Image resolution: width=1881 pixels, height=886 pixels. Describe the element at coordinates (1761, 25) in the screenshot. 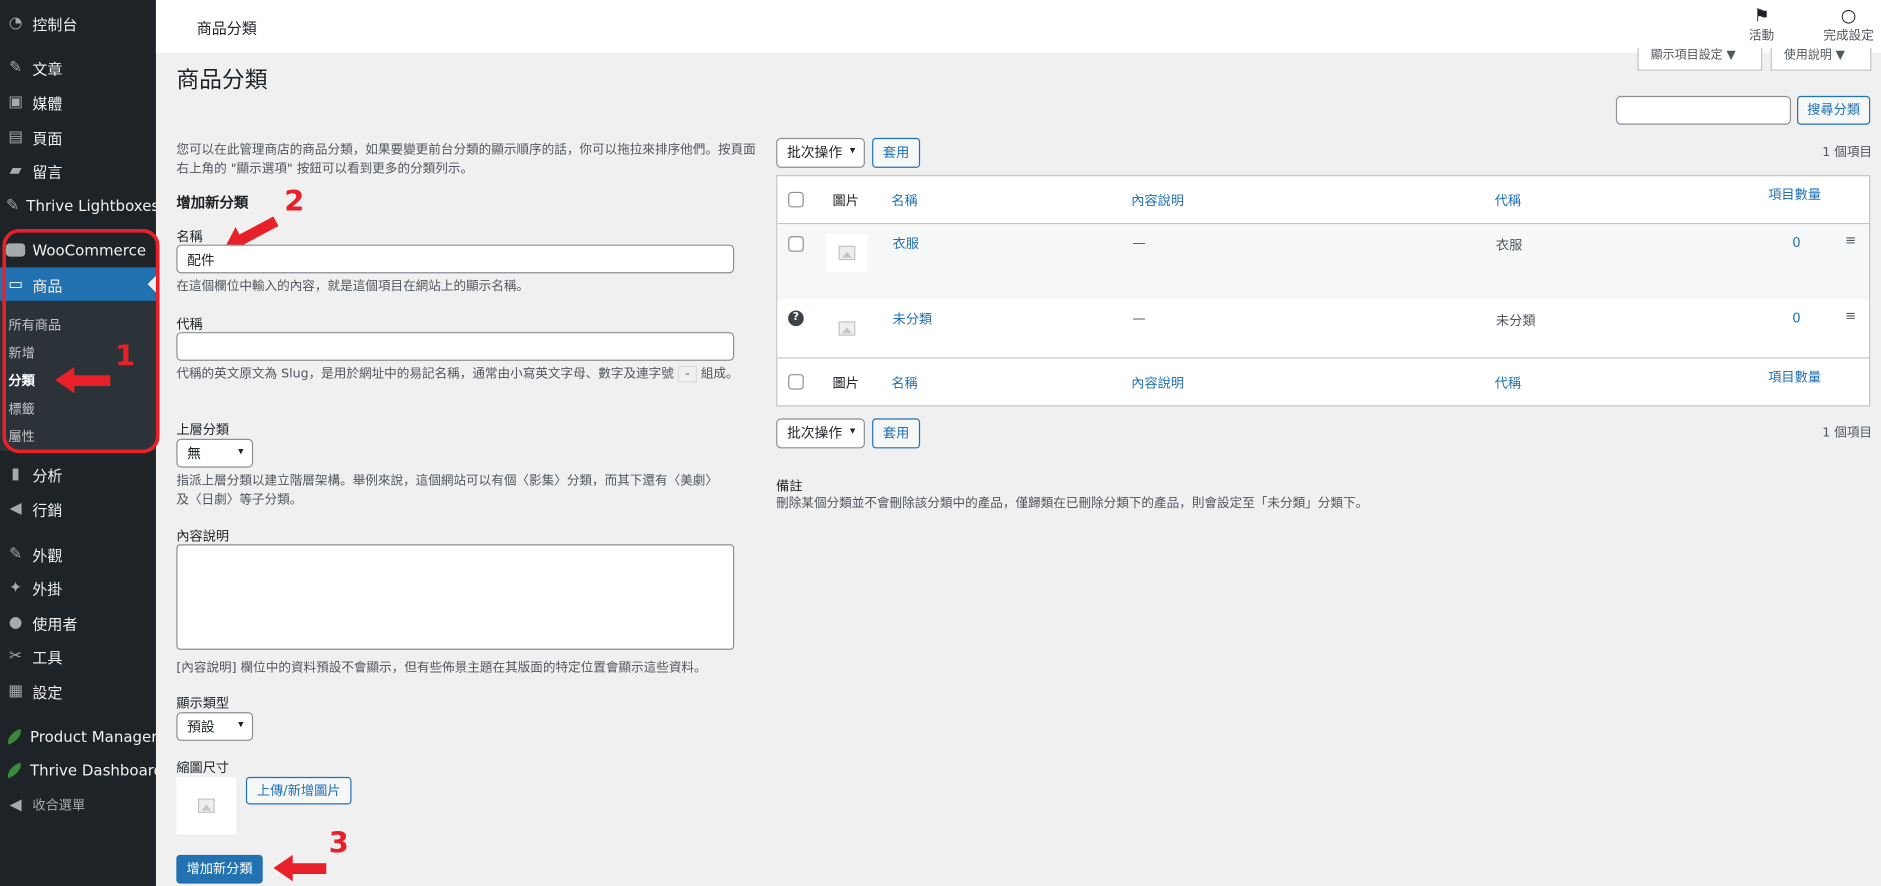

I see `activity-button: ⚑ 活動` at that location.